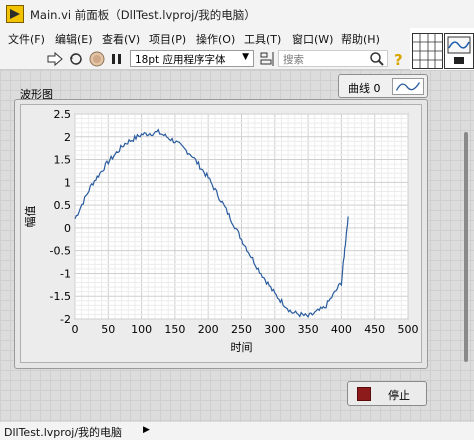 The width and height of the screenshot is (474, 440). Describe the element at coordinates (67, 182) in the screenshot. I see `y-tick-label: 1` at that location.